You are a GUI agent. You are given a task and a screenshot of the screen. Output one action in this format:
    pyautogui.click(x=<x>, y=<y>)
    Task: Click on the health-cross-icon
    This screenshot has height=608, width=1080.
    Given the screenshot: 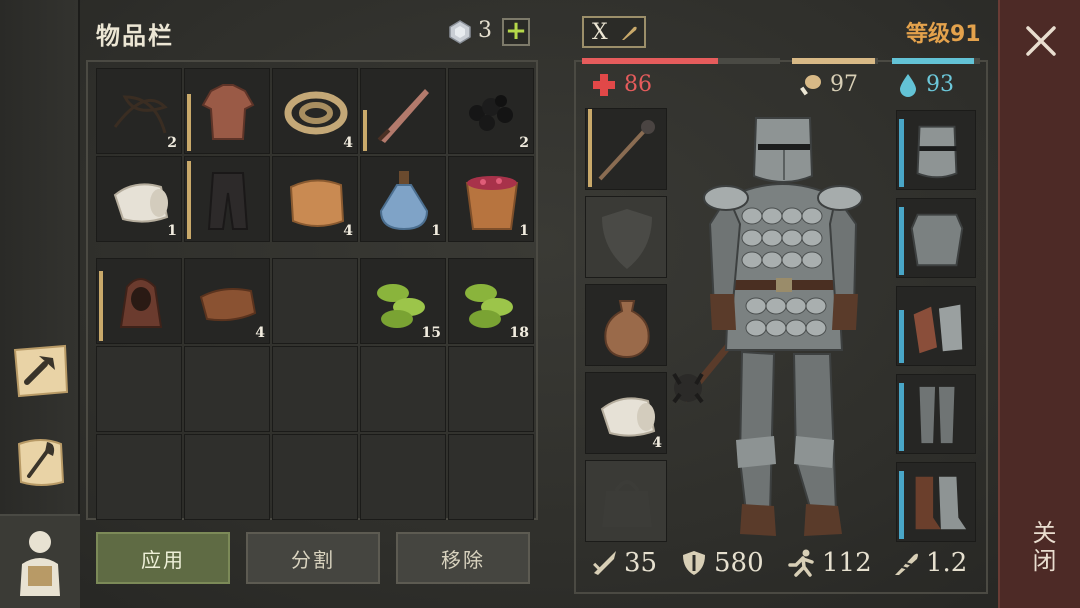 What is the action you would take?
    pyautogui.click(x=604, y=84)
    